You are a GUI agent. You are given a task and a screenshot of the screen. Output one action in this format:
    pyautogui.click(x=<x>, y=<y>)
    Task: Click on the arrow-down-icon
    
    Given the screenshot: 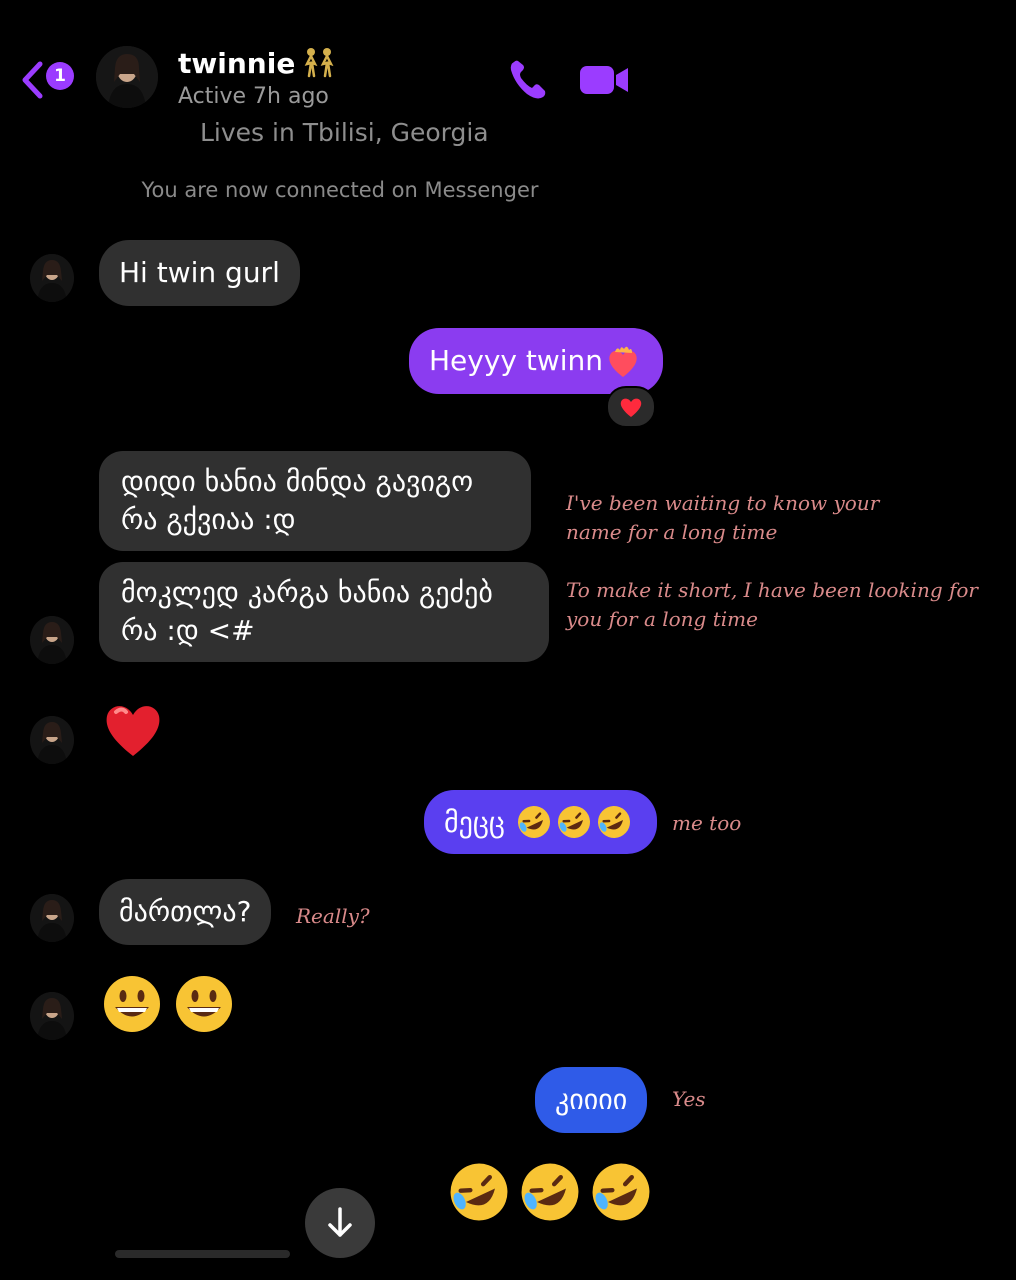 What is the action you would take?
    pyautogui.click(x=340, y=1222)
    